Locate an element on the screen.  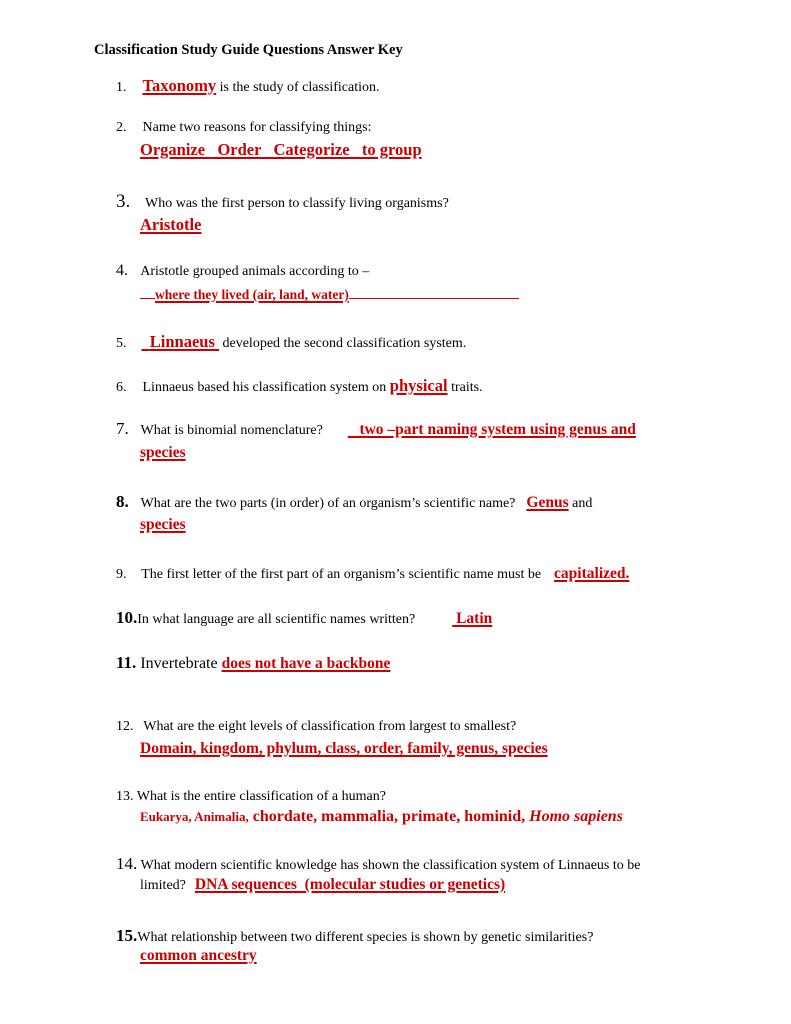
question-text-cont: limited? is located at coordinates (163, 885).